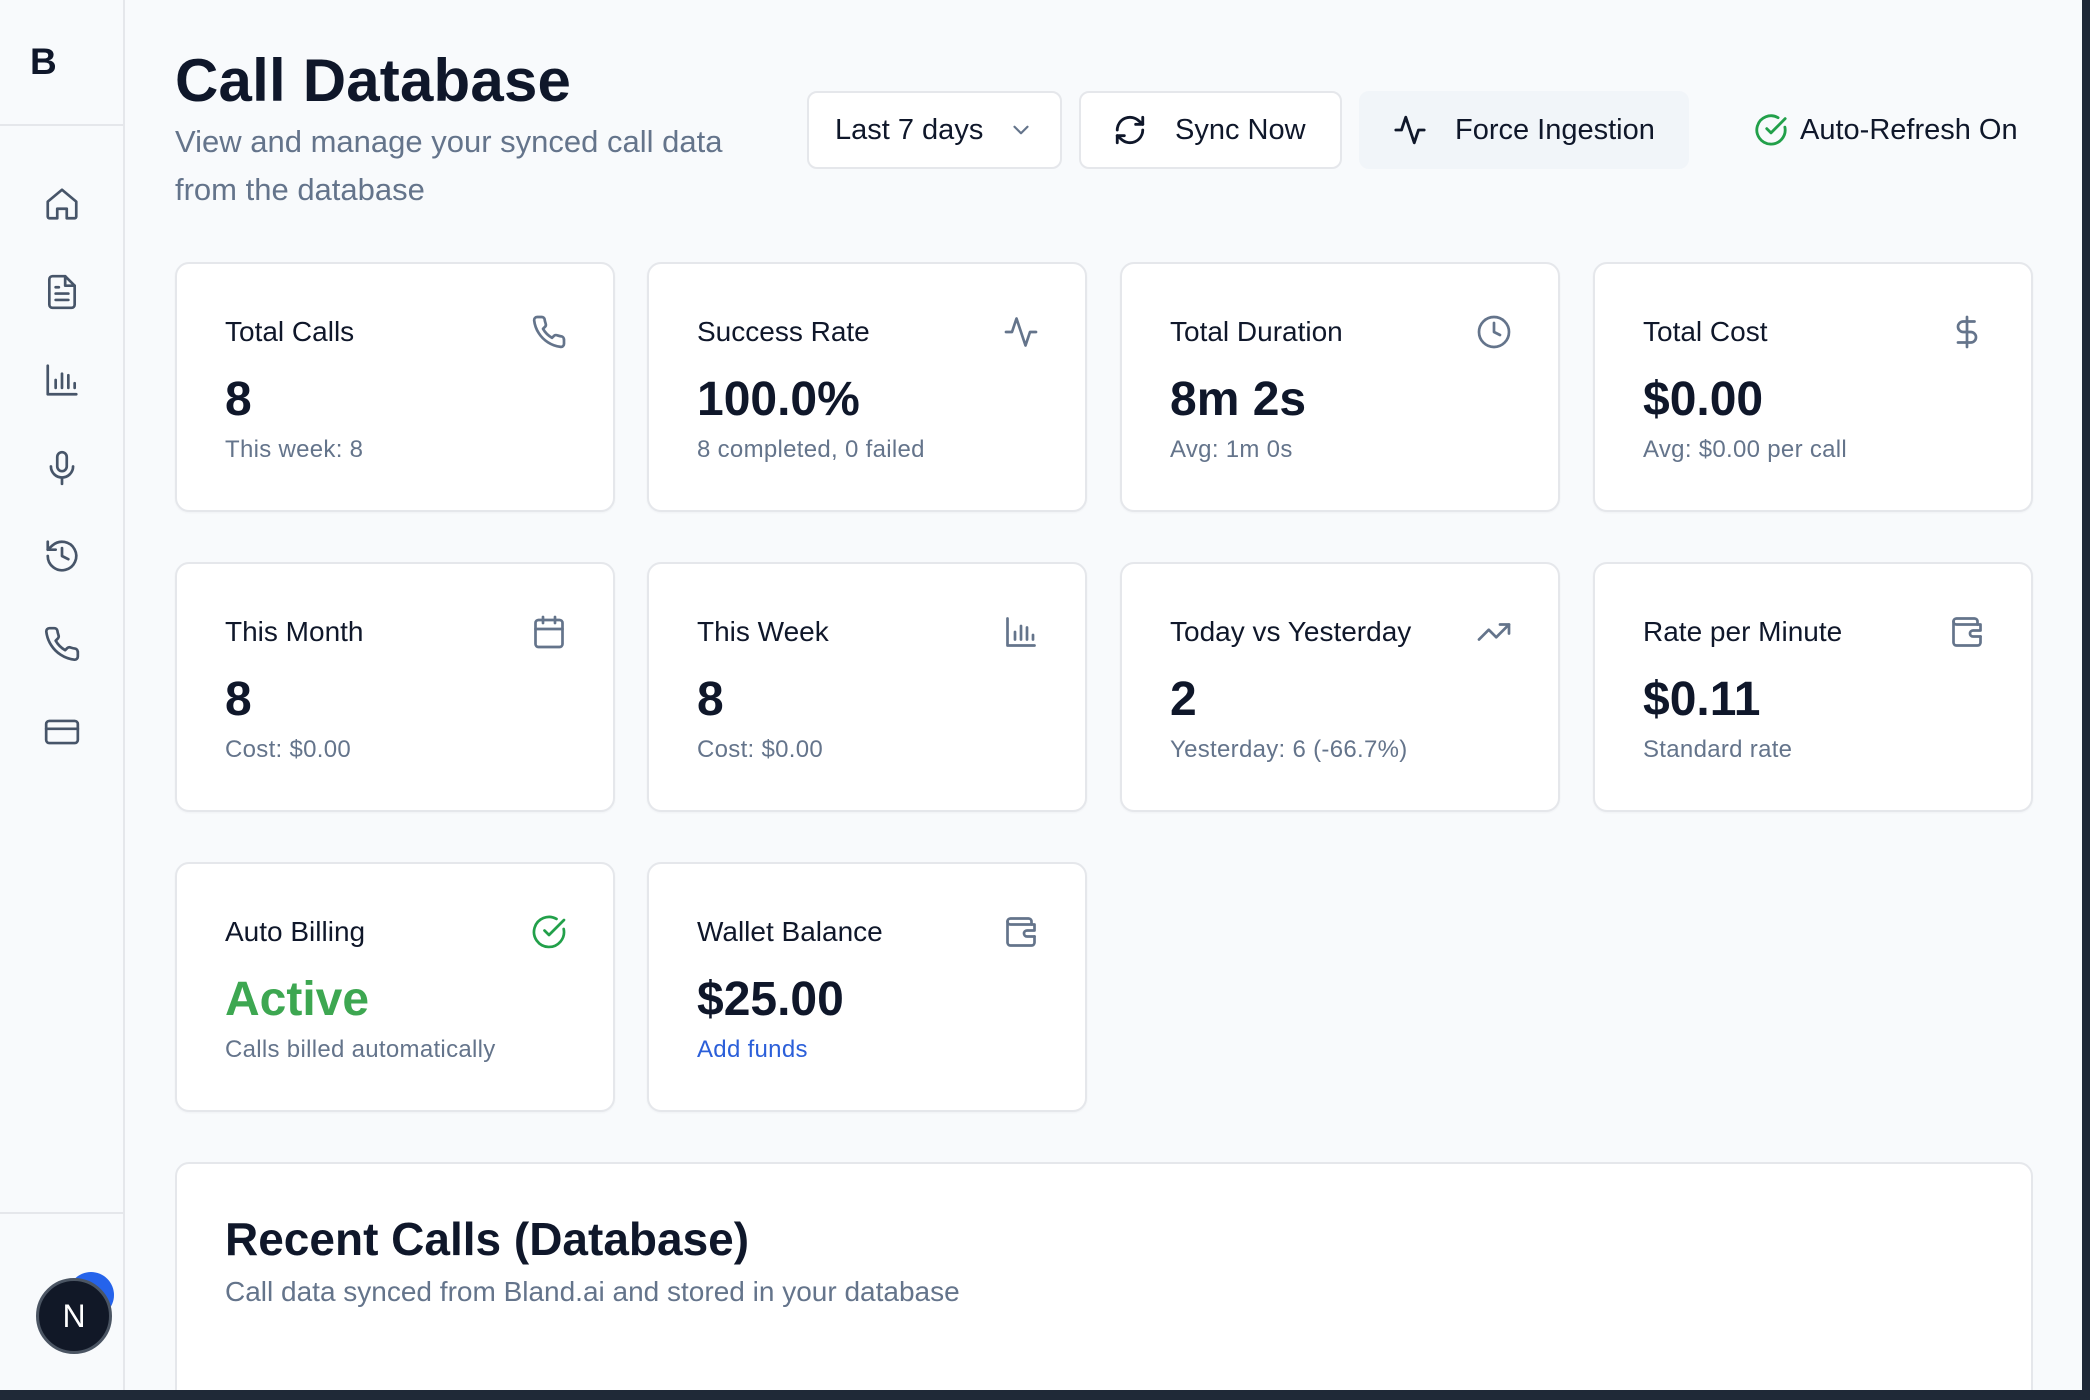 Image resolution: width=2090 pixels, height=1400 pixels. What do you see at coordinates (1256, 331) in the screenshot?
I see `card-title: Total Duration` at bounding box center [1256, 331].